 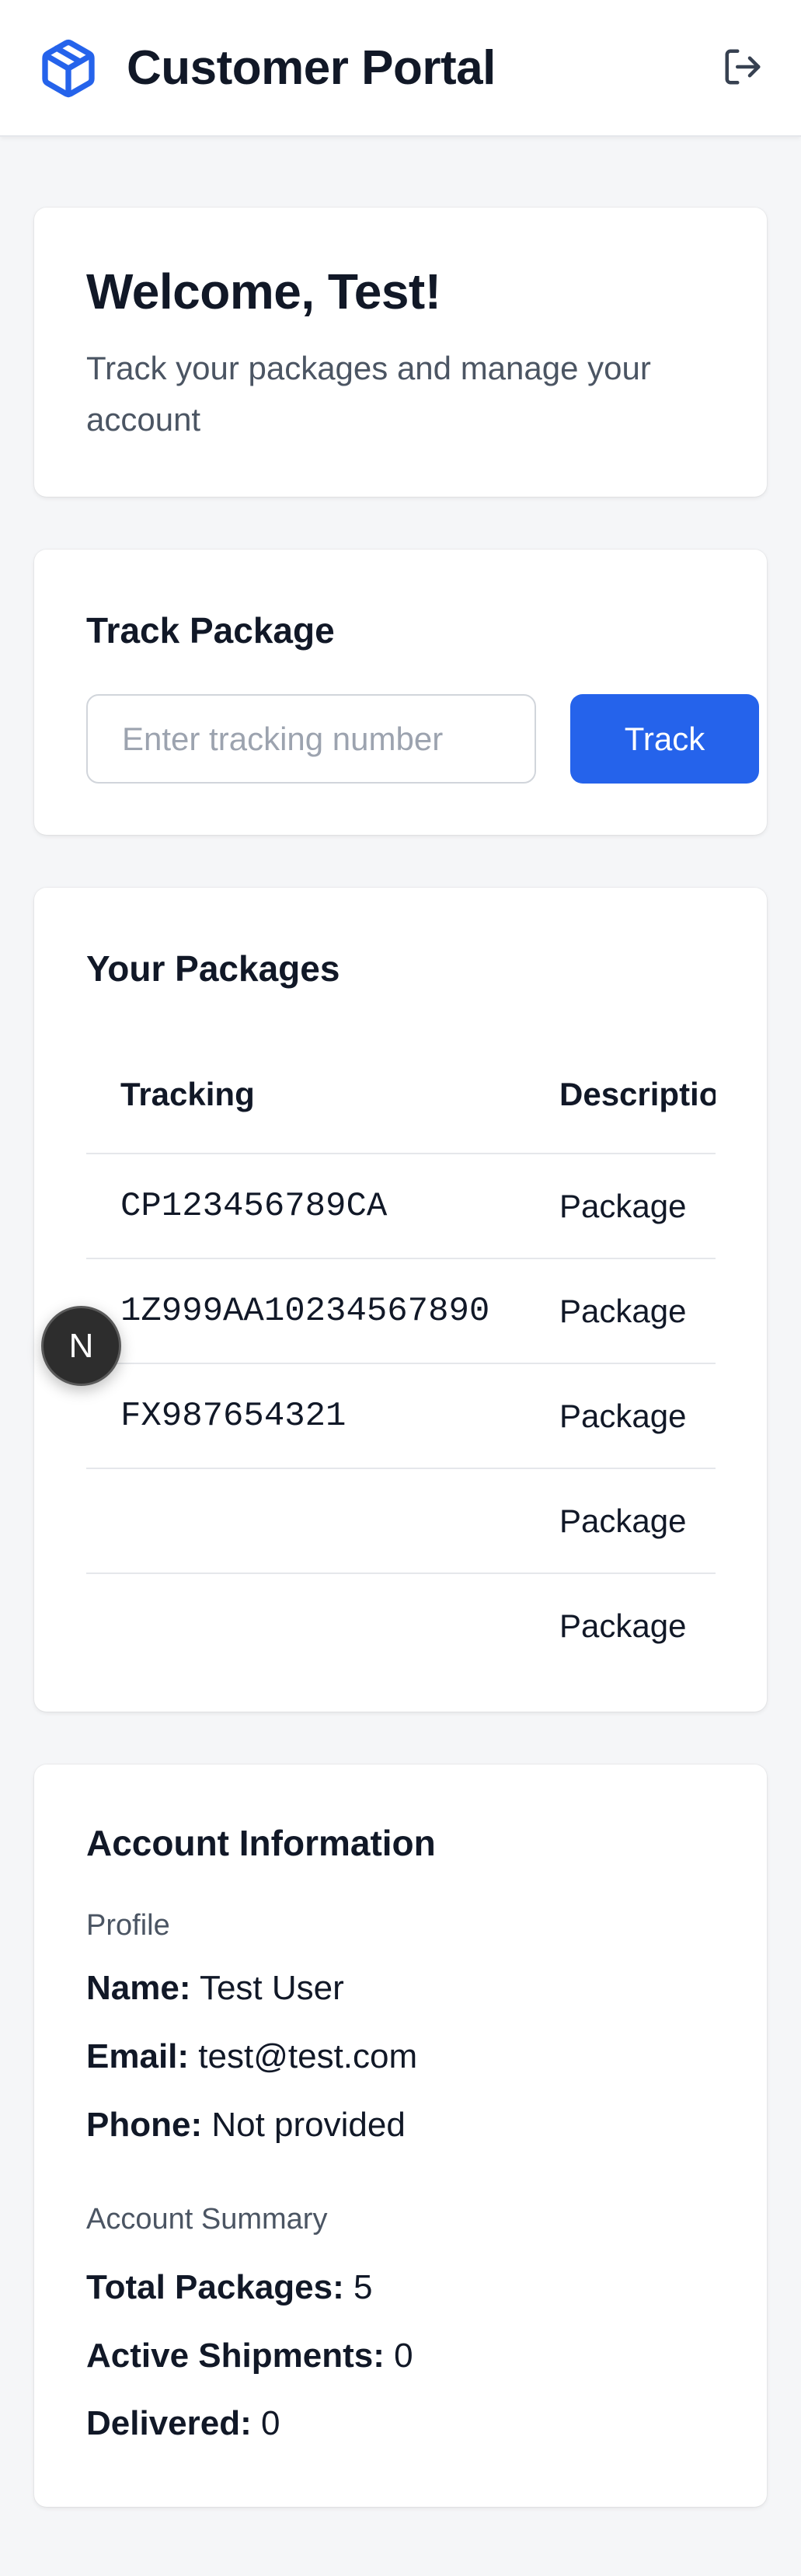 I want to click on active-shipments-value: 0, so click(x=404, y=2356).